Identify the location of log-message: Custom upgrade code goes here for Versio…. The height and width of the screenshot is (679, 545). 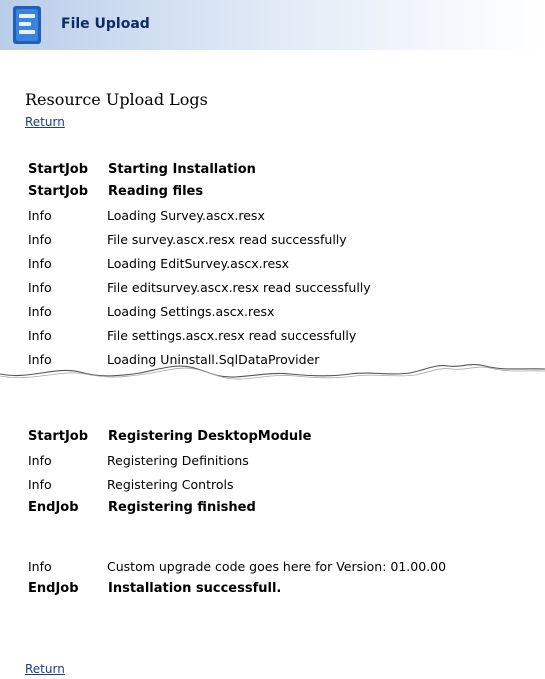
(277, 566).